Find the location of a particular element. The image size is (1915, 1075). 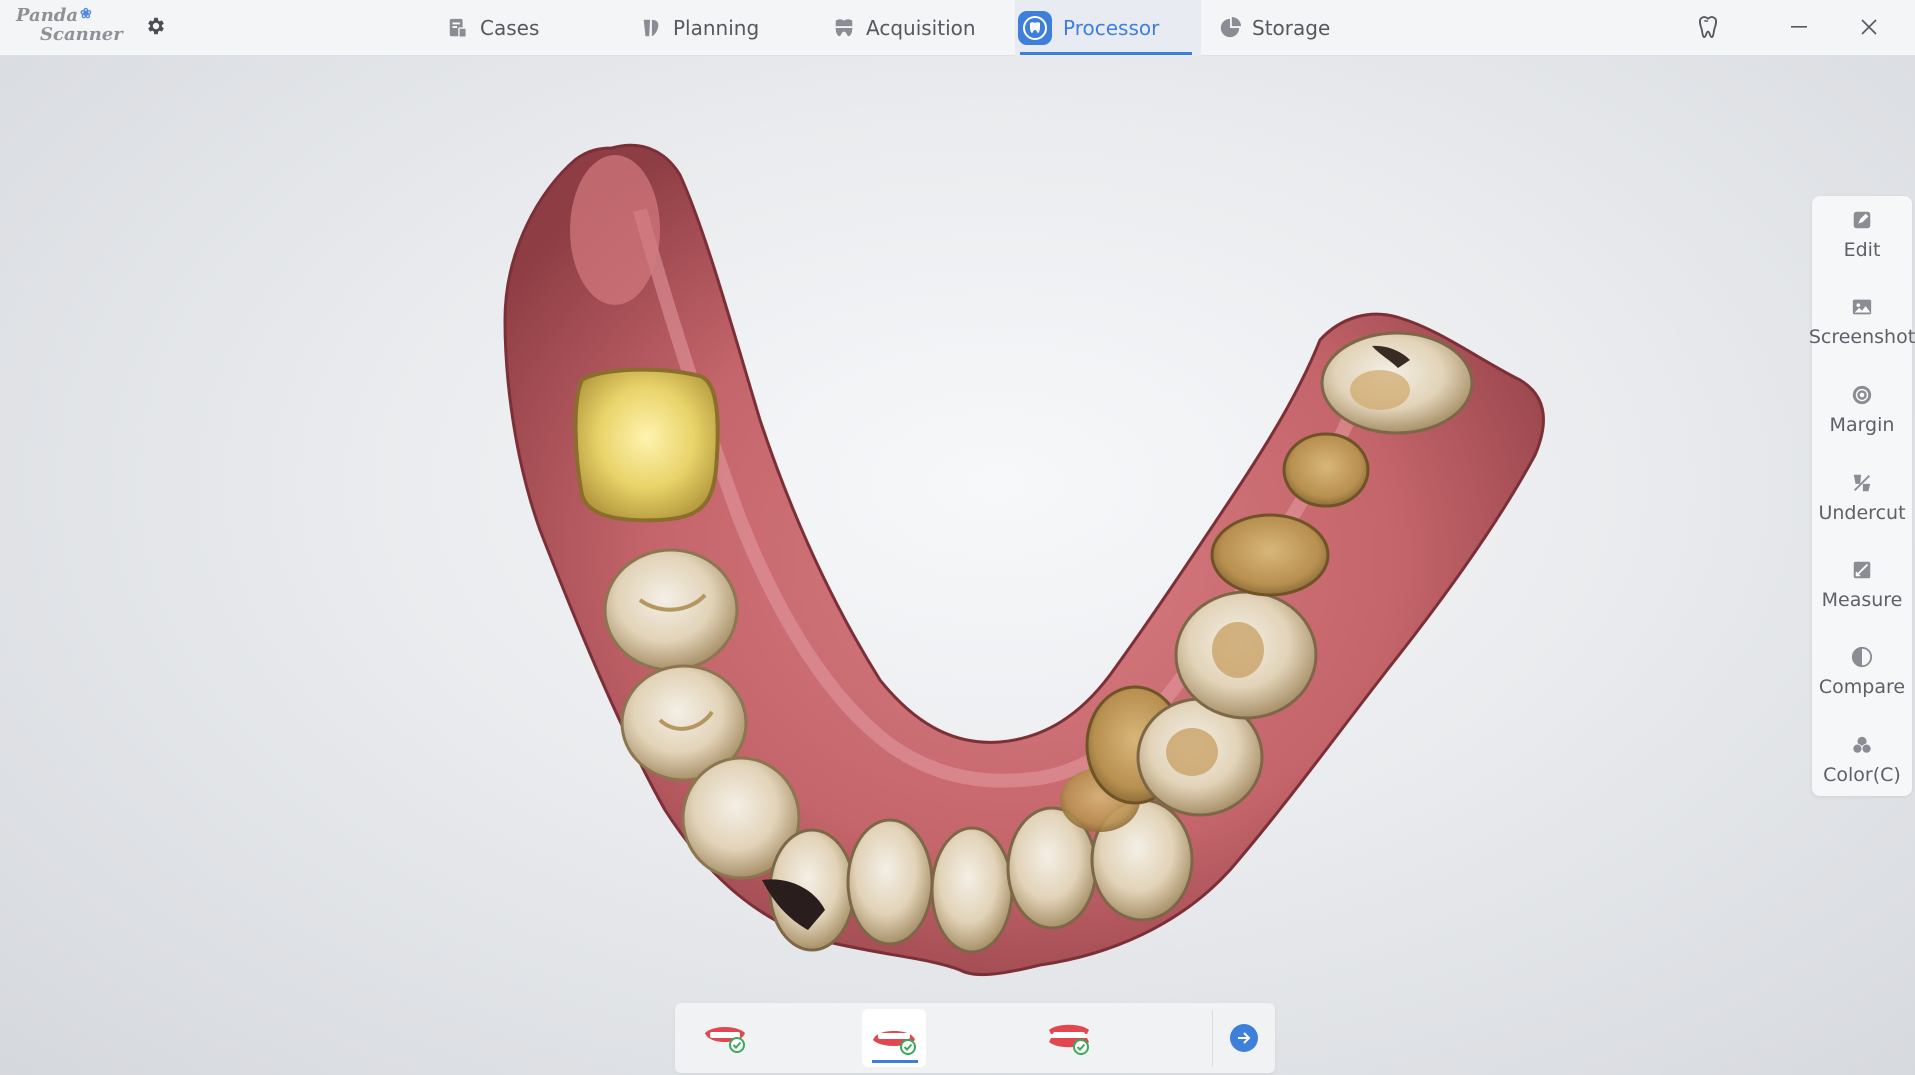

close-button is located at coordinates (1869, 27).